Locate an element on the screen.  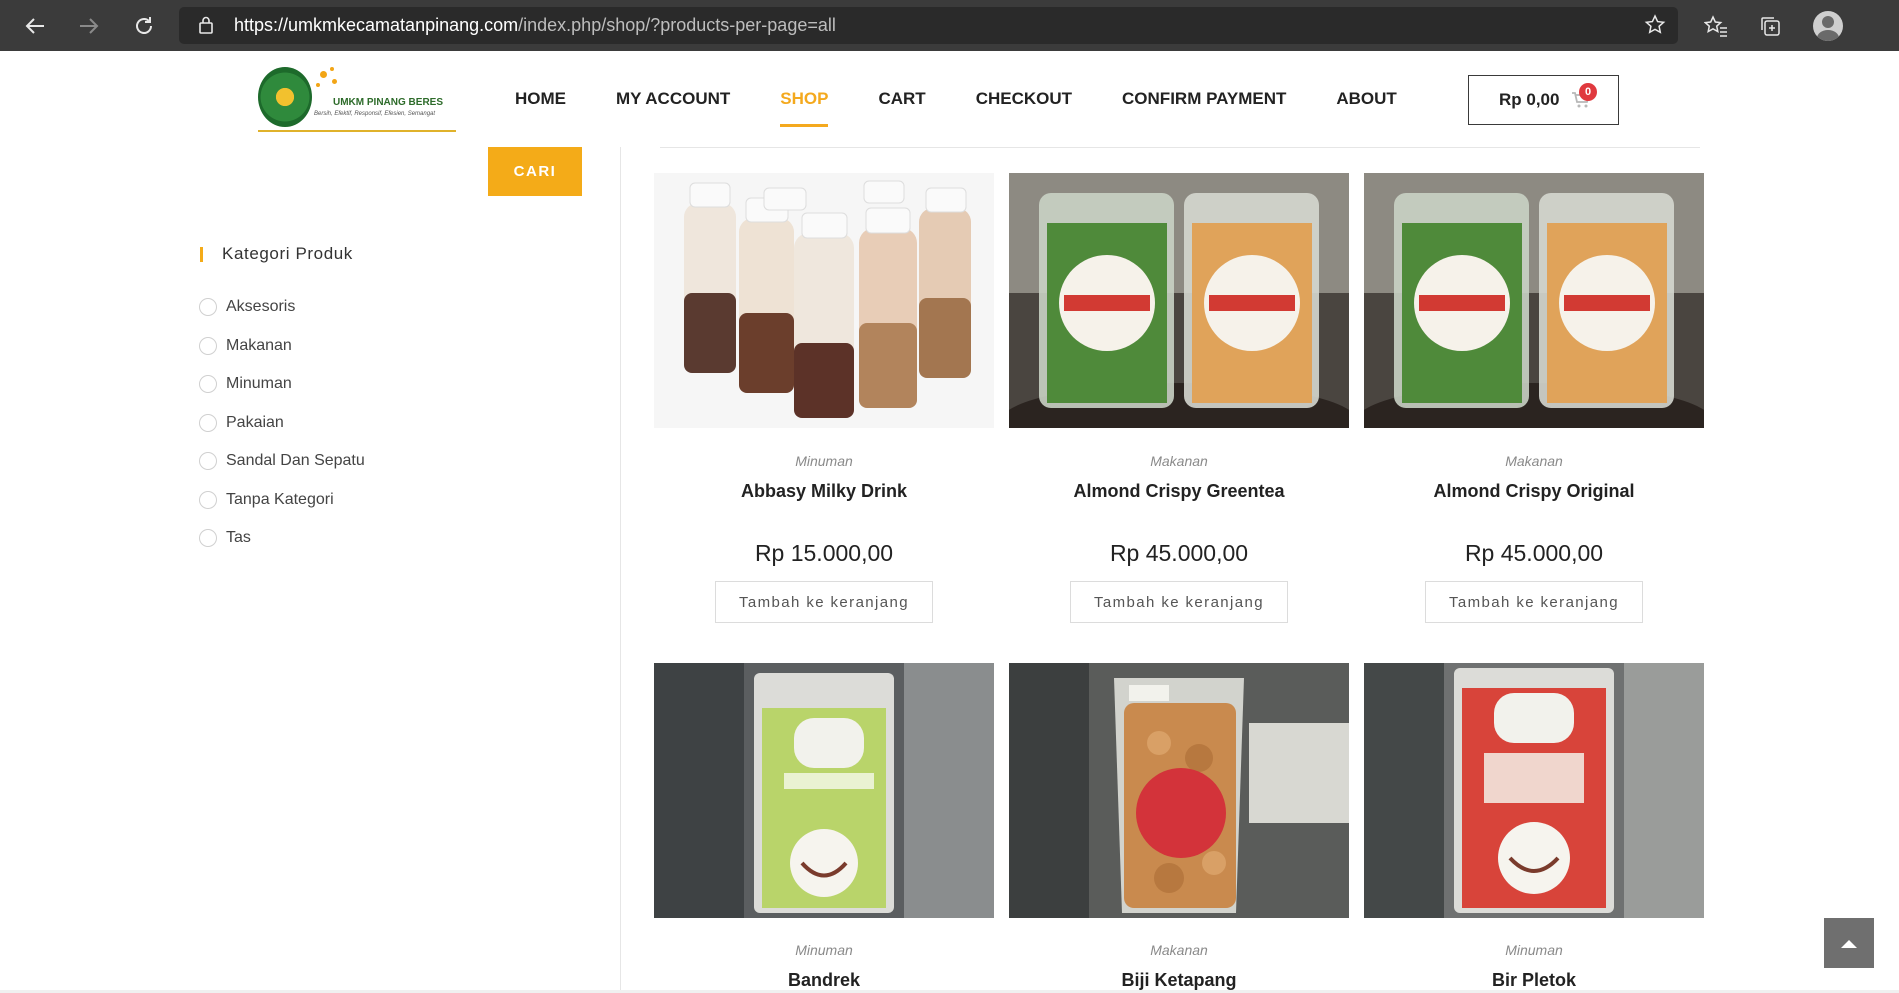
nav-cart: CART is located at coordinates (901, 99).